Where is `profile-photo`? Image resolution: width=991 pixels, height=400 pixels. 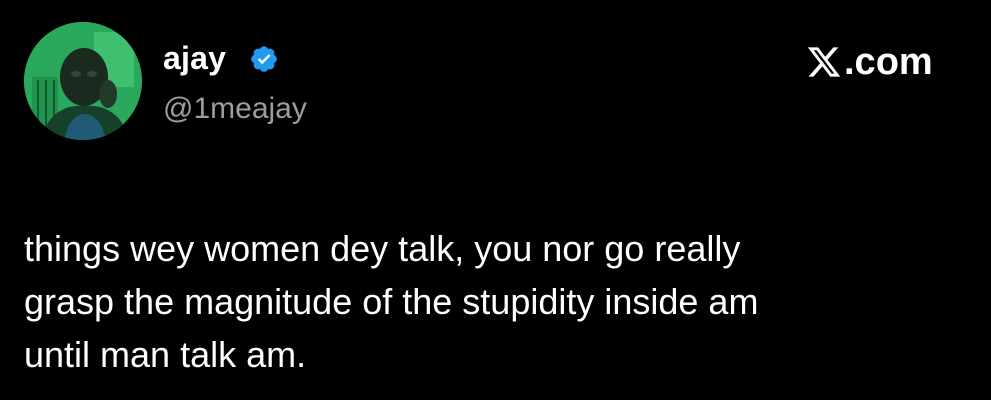
profile-photo is located at coordinates (83, 81).